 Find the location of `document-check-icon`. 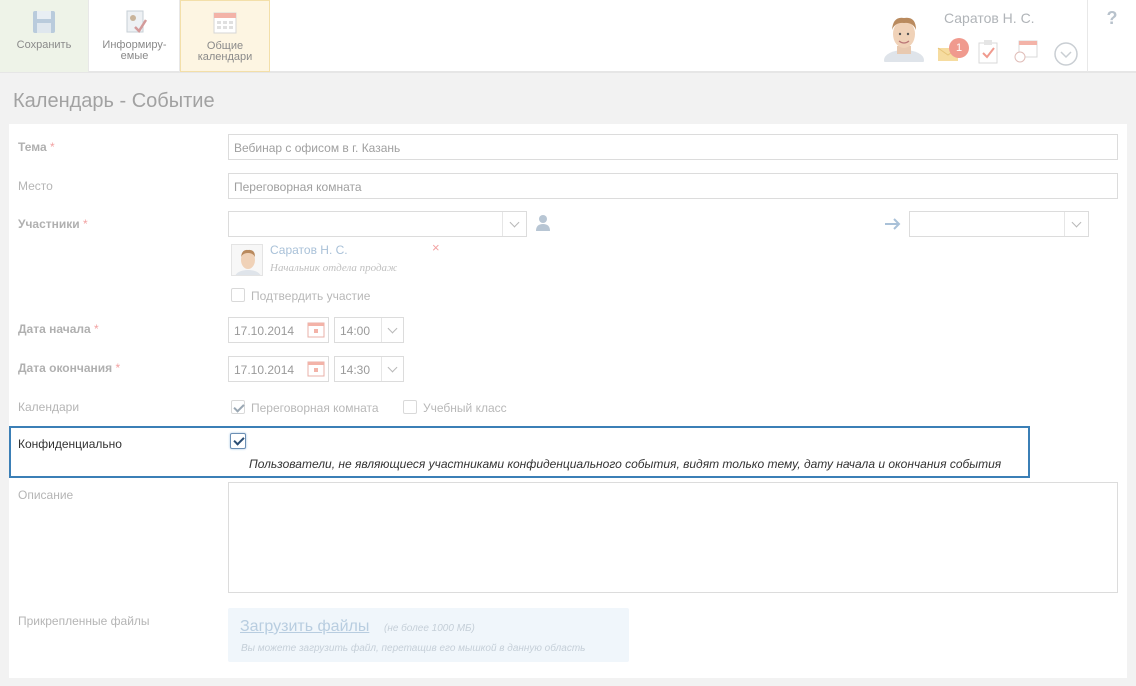

document-check-icon is located at coordinates (136, 21).